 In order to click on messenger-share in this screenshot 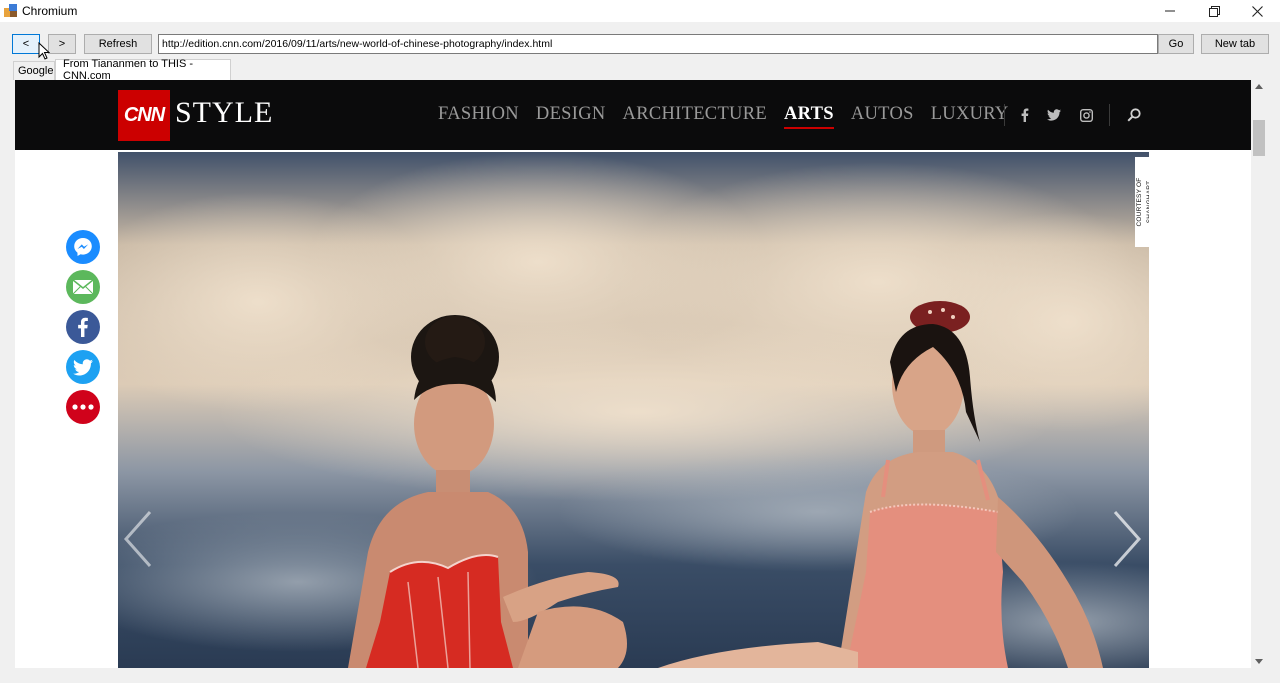, I will do `click(83, 247)`.